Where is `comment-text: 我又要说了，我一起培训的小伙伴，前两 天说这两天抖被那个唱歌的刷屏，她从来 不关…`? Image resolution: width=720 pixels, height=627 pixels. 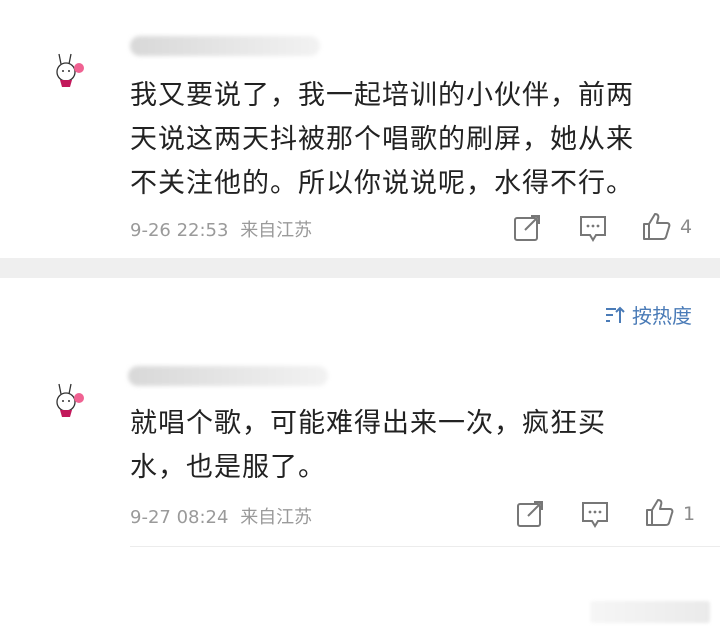 comment-text: 我又要说了，我一起培训的小伙伴，前两 天说这两天抖被那个唱歌的刷屏，她从来 不关… is located at coordinates (382, 140).